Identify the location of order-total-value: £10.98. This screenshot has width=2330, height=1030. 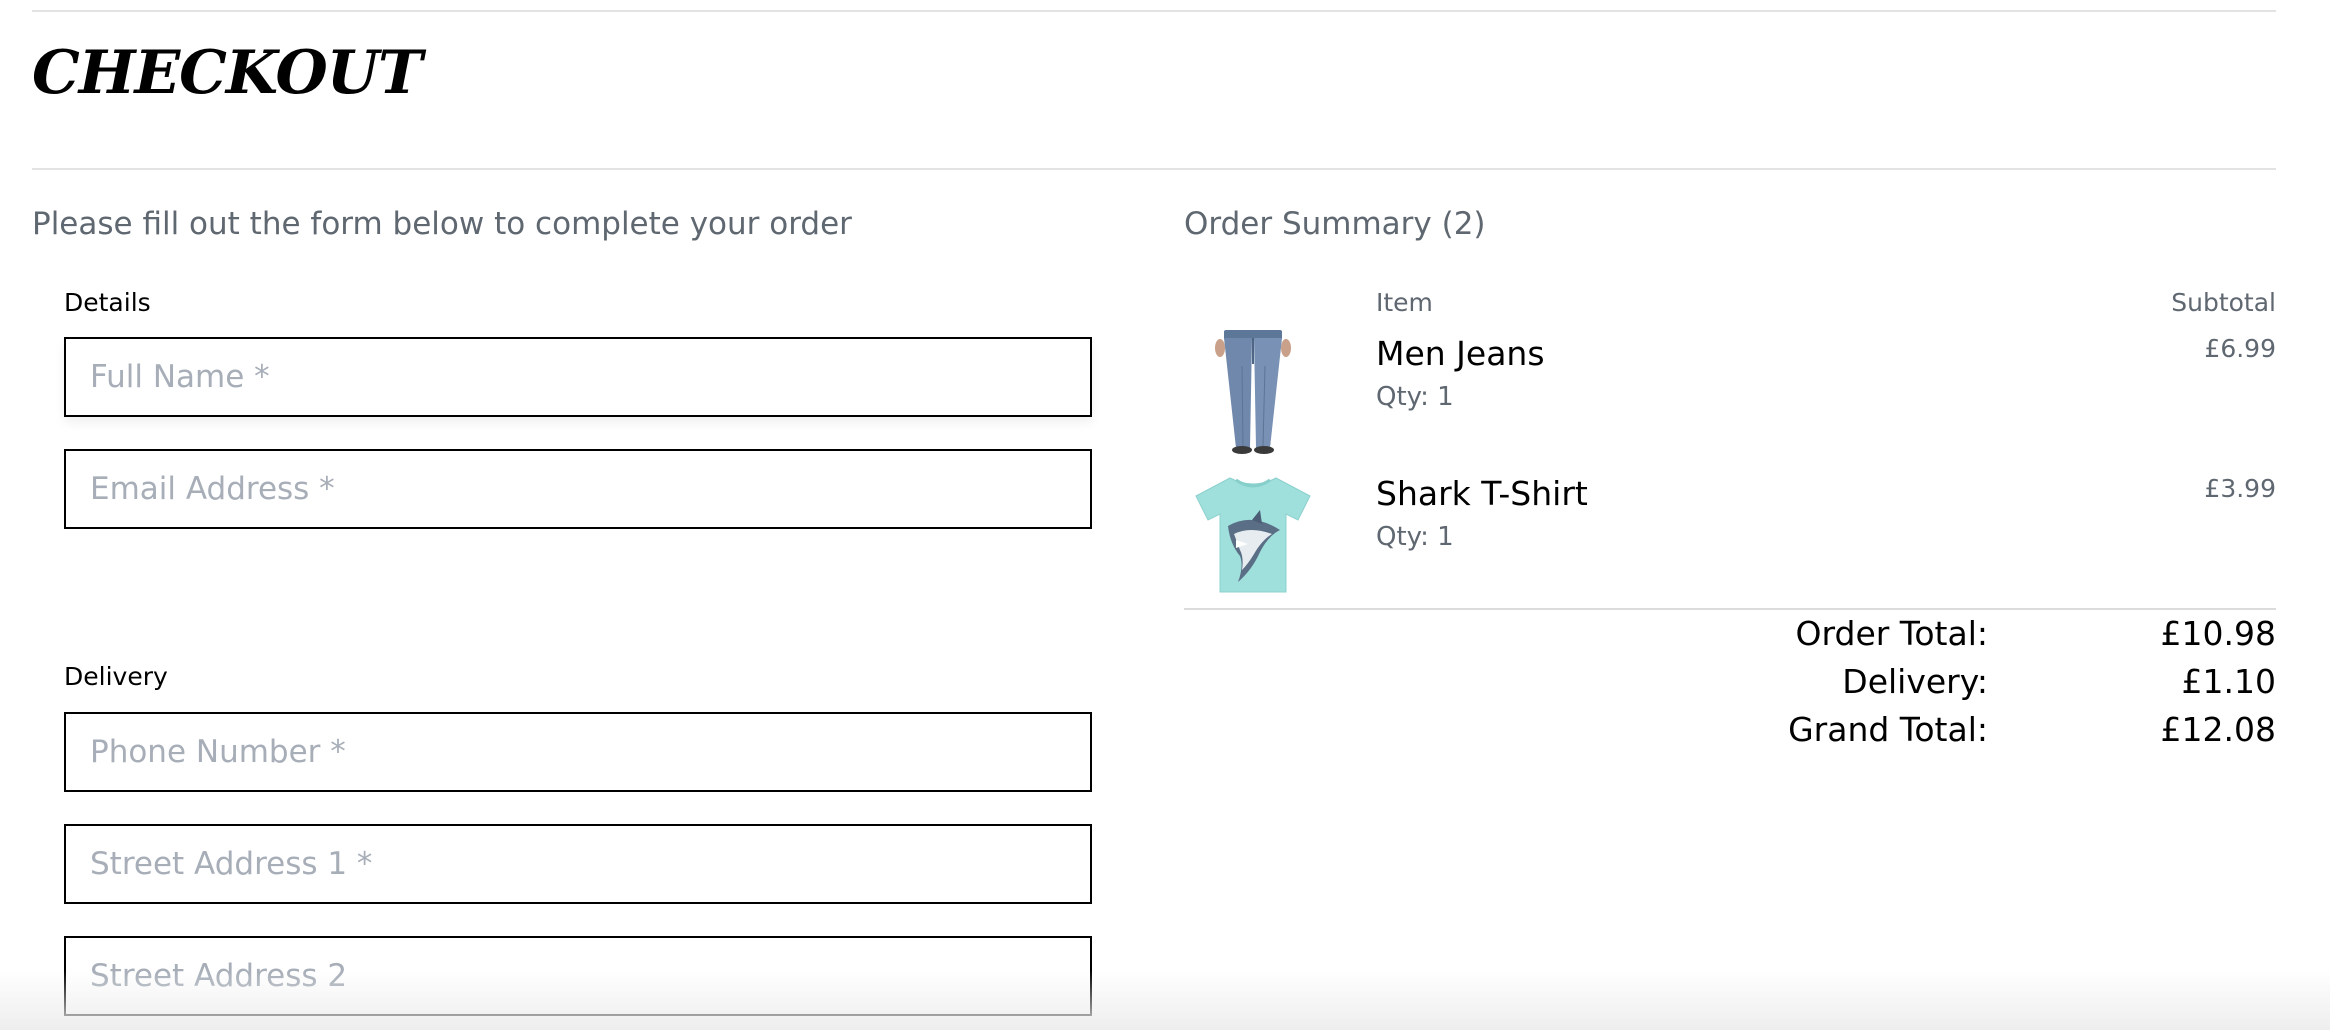
(2218, 633).